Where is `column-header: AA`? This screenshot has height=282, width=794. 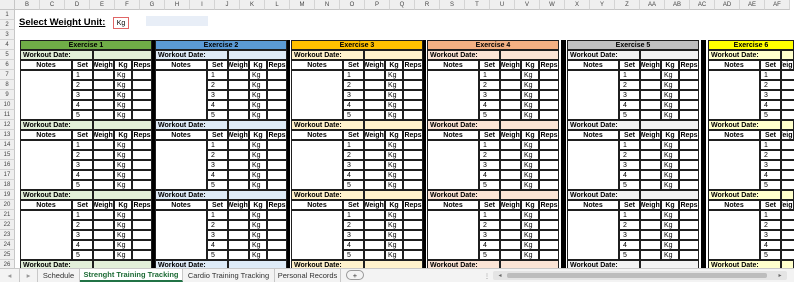 column-header: AA is located at coordinates (652, 5).